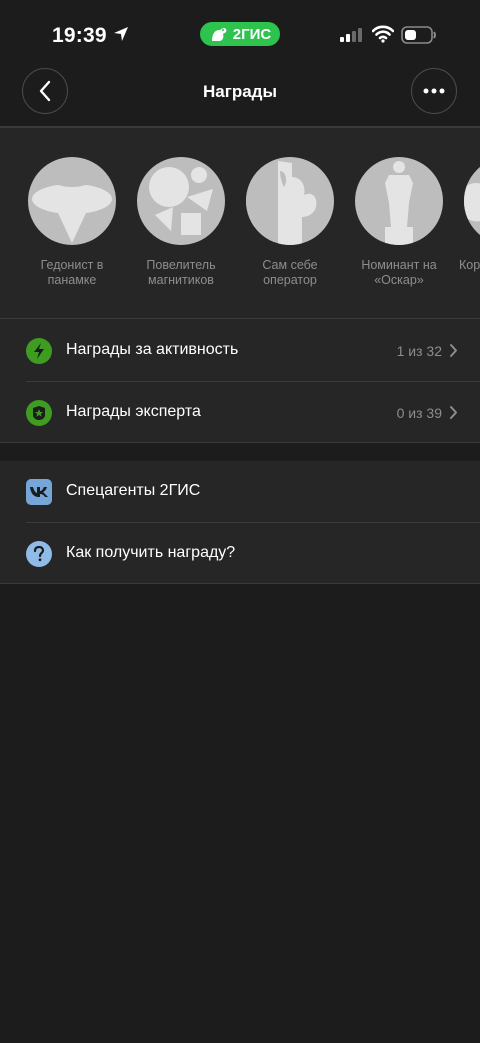  I want to click on row-label: Награды за активность, so click(152, 349).